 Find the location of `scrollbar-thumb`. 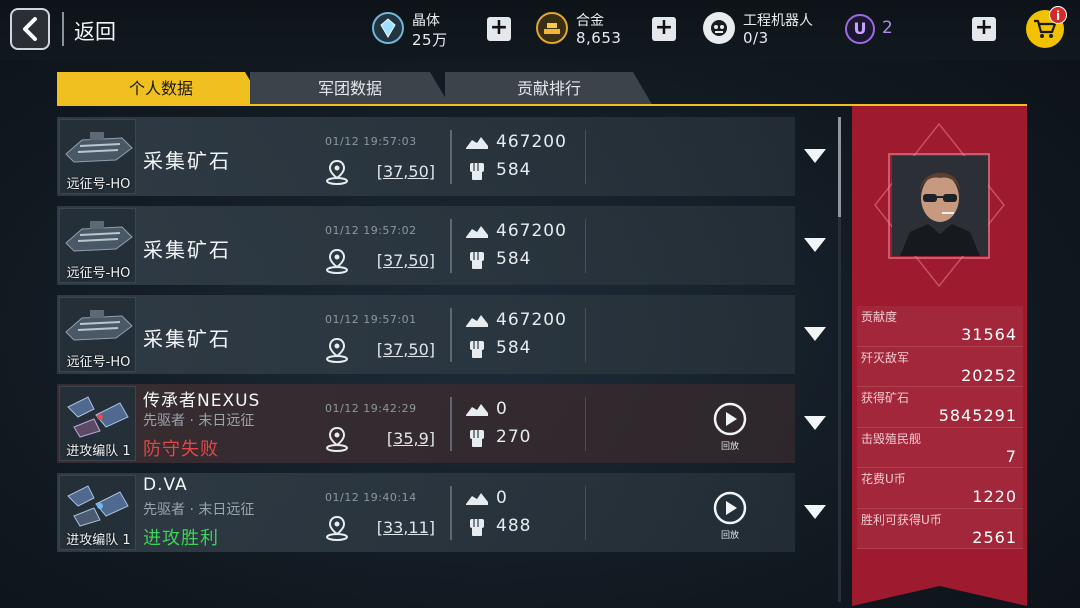

scrollbar-thumb is located at coordinates (839, 167).